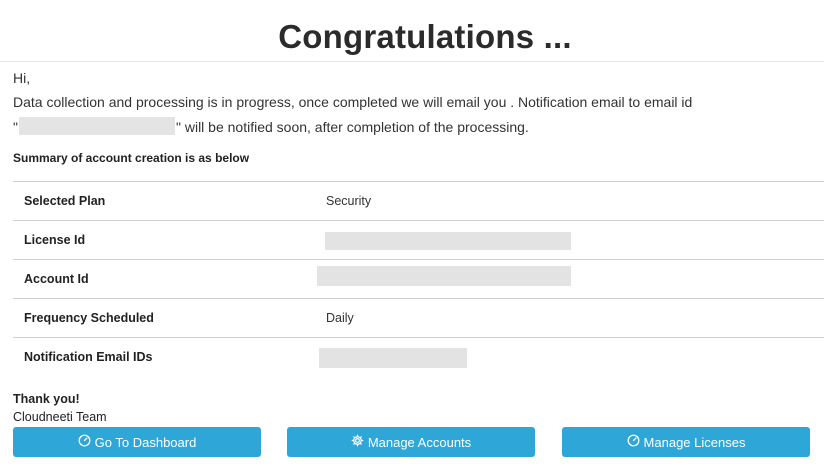  Describe the element at coordinates (418, 201) in the screenshot. I see `table-row: Selected Plan Security` at that location.